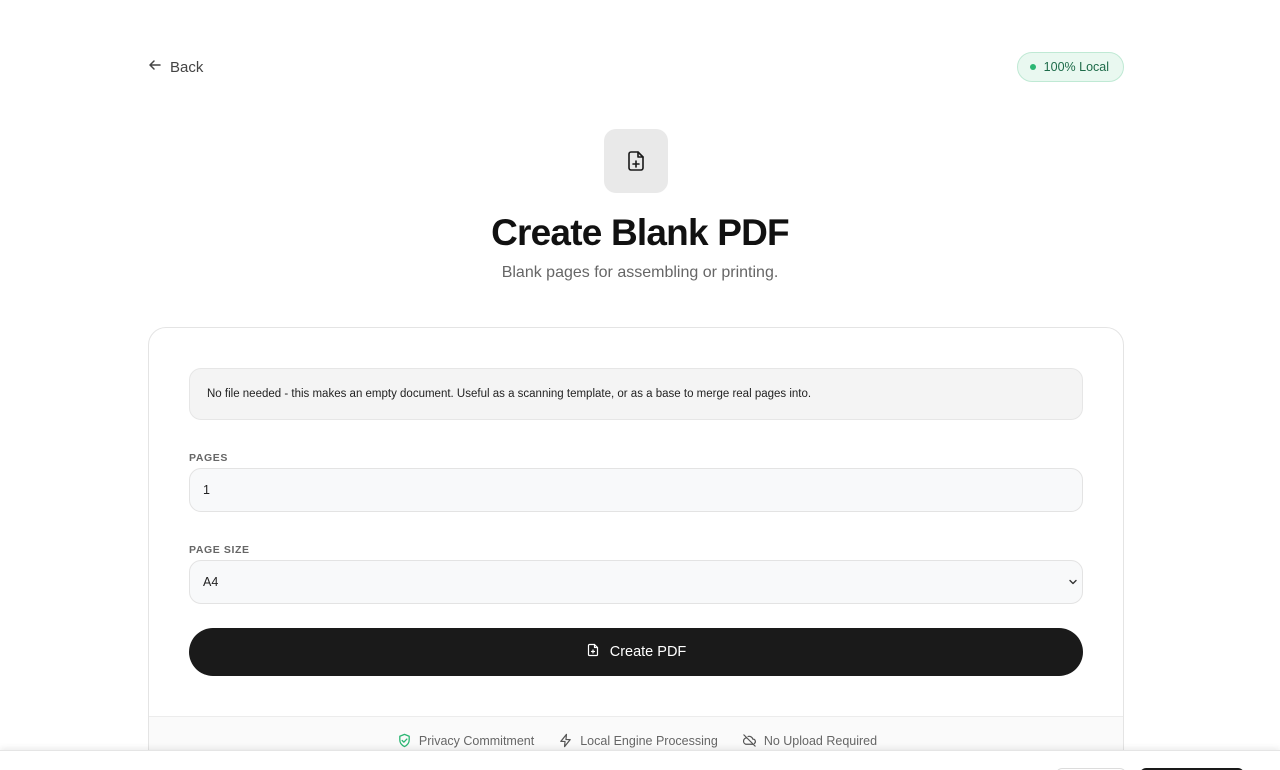  What do you see at coordinates (749, 740) in the screenshot?
I see `cloud-off-icon` at bounding box center [749, 740].